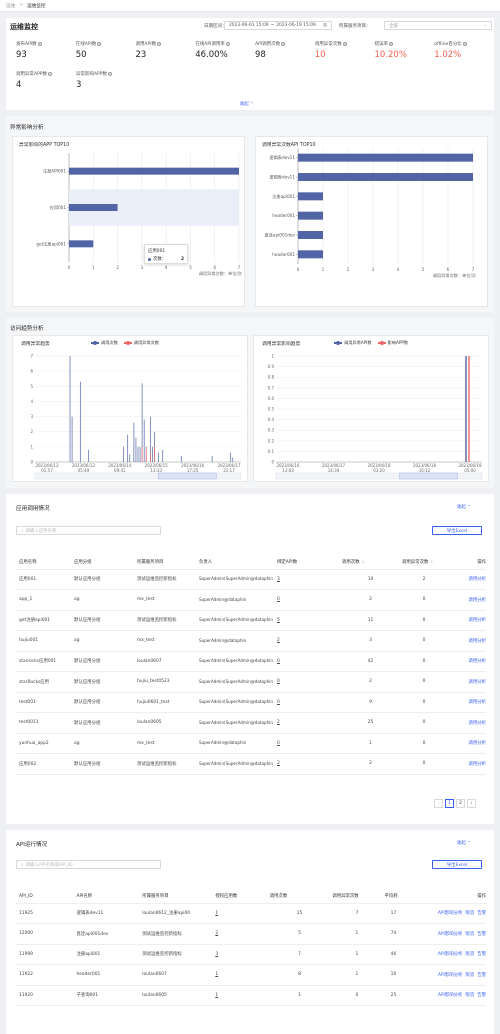 The width and height of the screenshot is (500, 1034). What do you see at coordinates (422, 563) in the screenshot?
I see `column-header: 调用异常次数 ⇅` at bounding box center [422, 563].